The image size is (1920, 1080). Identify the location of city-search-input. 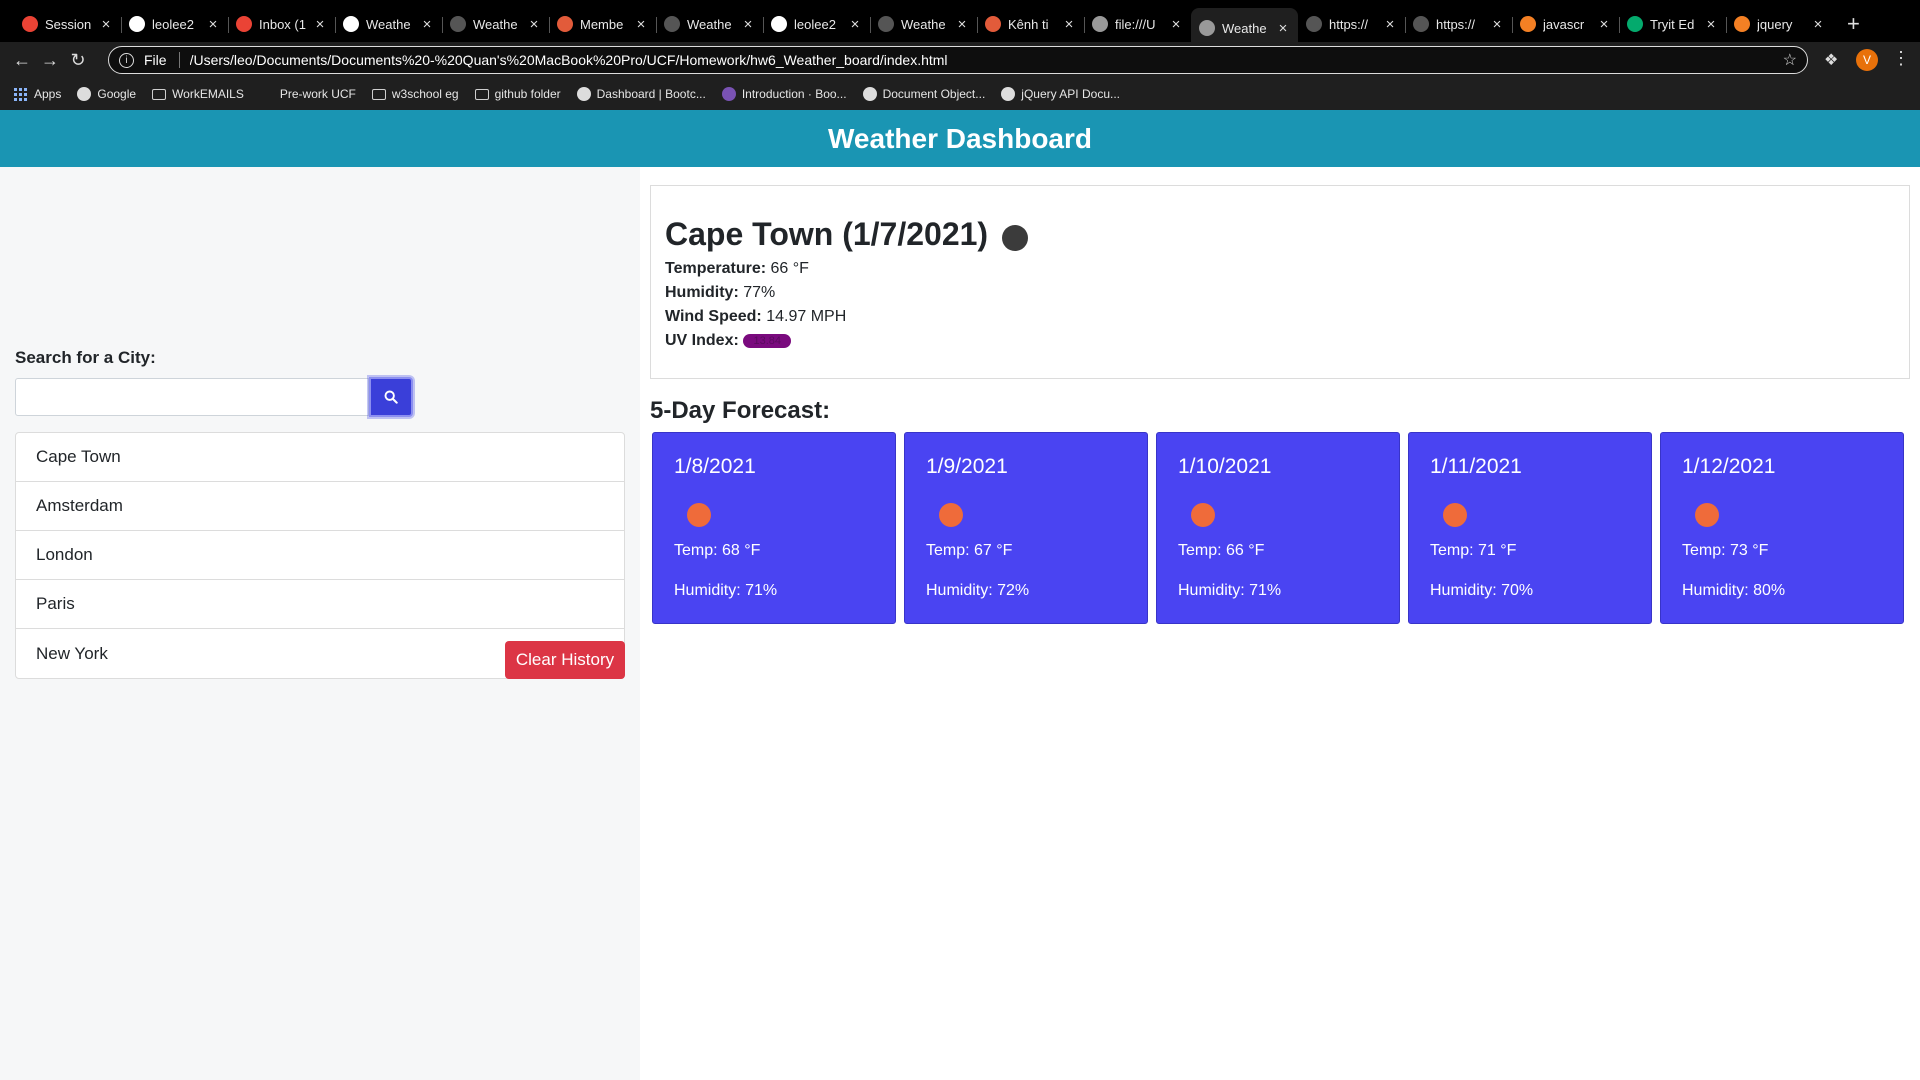
(192, 397).